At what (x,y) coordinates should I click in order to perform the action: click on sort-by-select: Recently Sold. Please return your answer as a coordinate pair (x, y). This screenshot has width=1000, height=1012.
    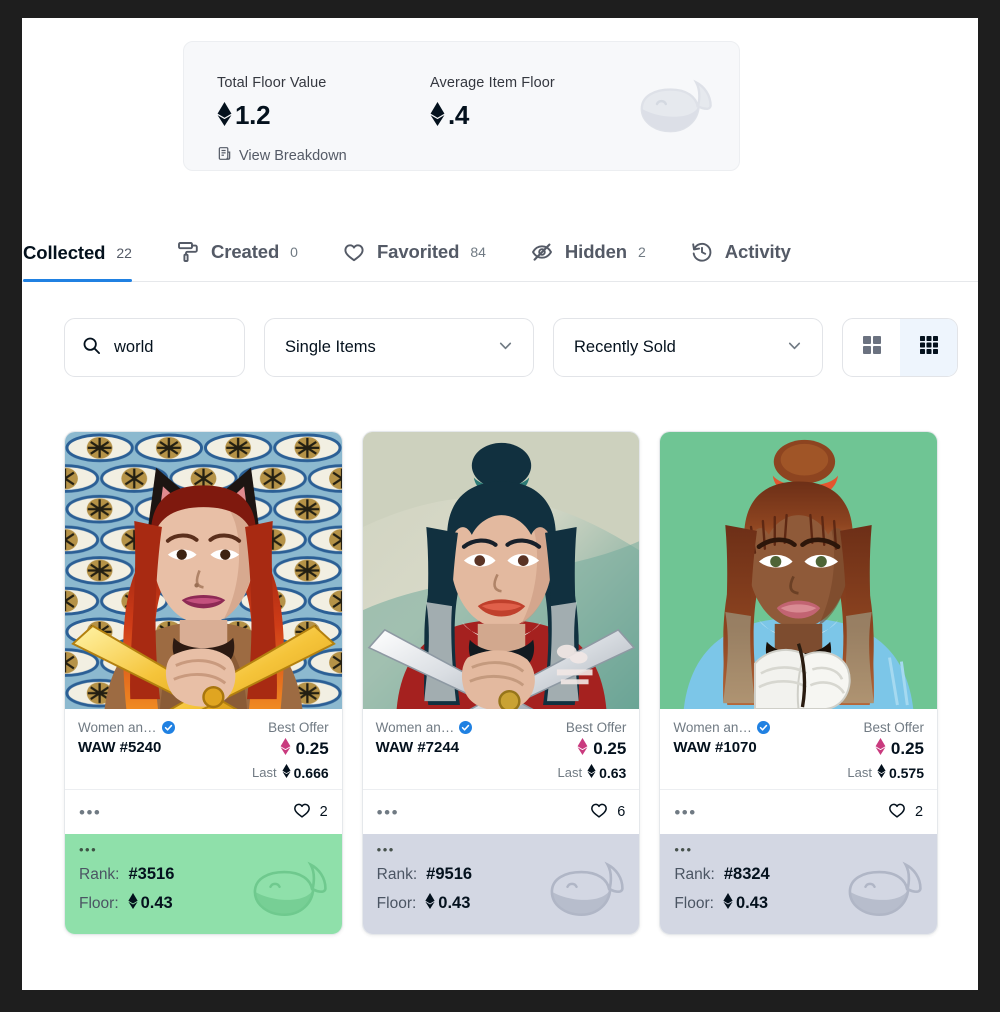
    Looking at the image, I should click on (688, 347).